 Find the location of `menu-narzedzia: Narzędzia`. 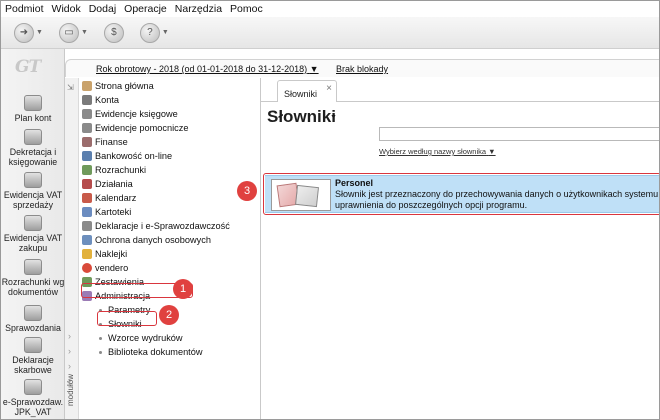

menu-narzedzia: Narzędzia is located at coordinates (201, 9).